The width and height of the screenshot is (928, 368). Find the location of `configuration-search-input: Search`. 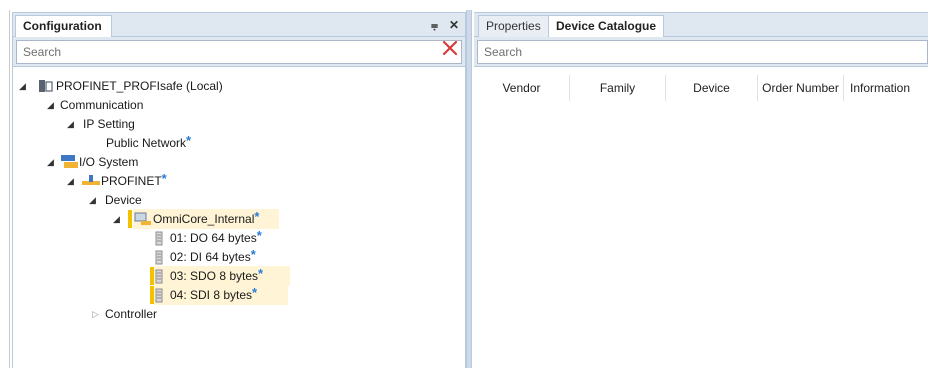

configuration-search-input: Search is located at coordinates (239, 52).